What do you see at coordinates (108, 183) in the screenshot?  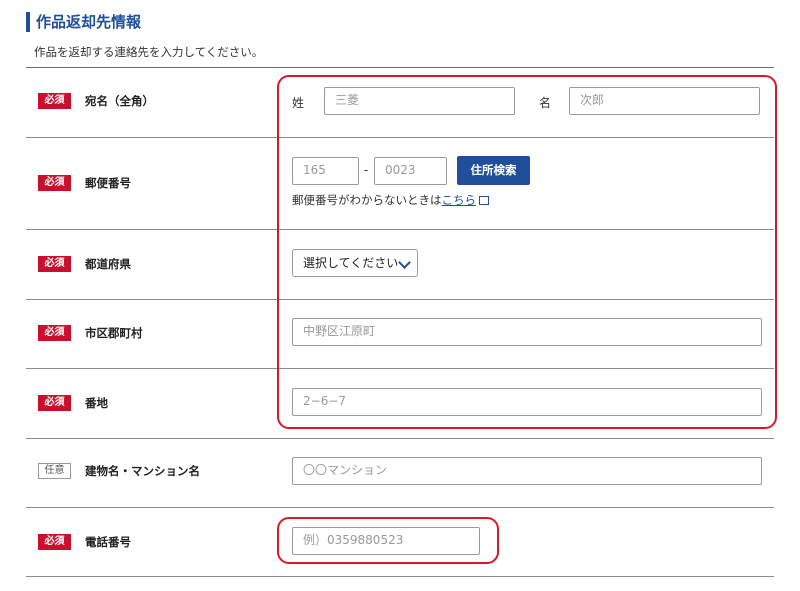 I see `field-label: 郵便番号` at bounding box center [108, 183].